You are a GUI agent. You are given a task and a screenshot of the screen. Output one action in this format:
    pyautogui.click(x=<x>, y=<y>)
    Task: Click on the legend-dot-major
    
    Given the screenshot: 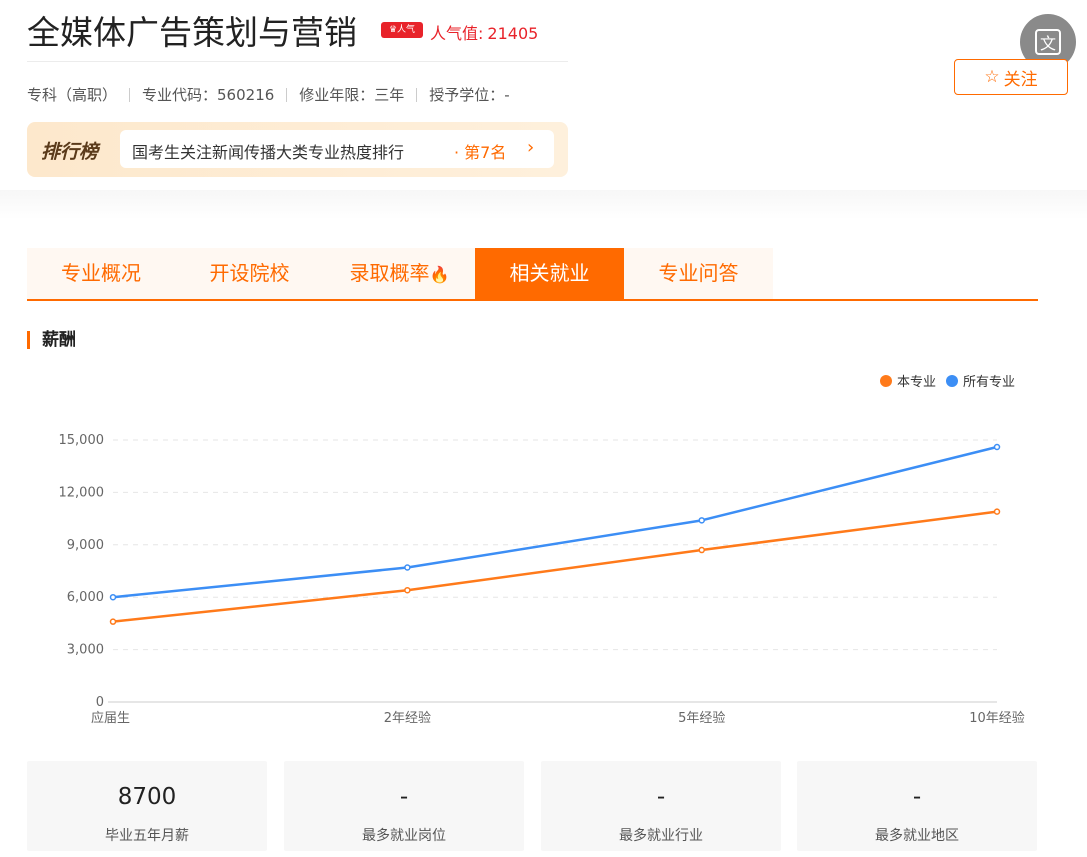 What is the action you would take?
    pyautogui.click(x=886, y=380)
    